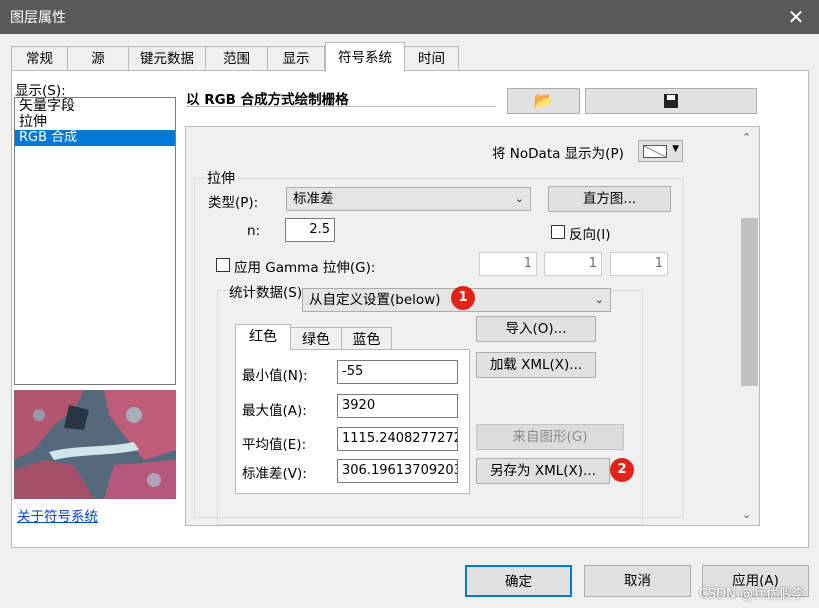  I want to click on tab-display: 显示, so click(296, 58).